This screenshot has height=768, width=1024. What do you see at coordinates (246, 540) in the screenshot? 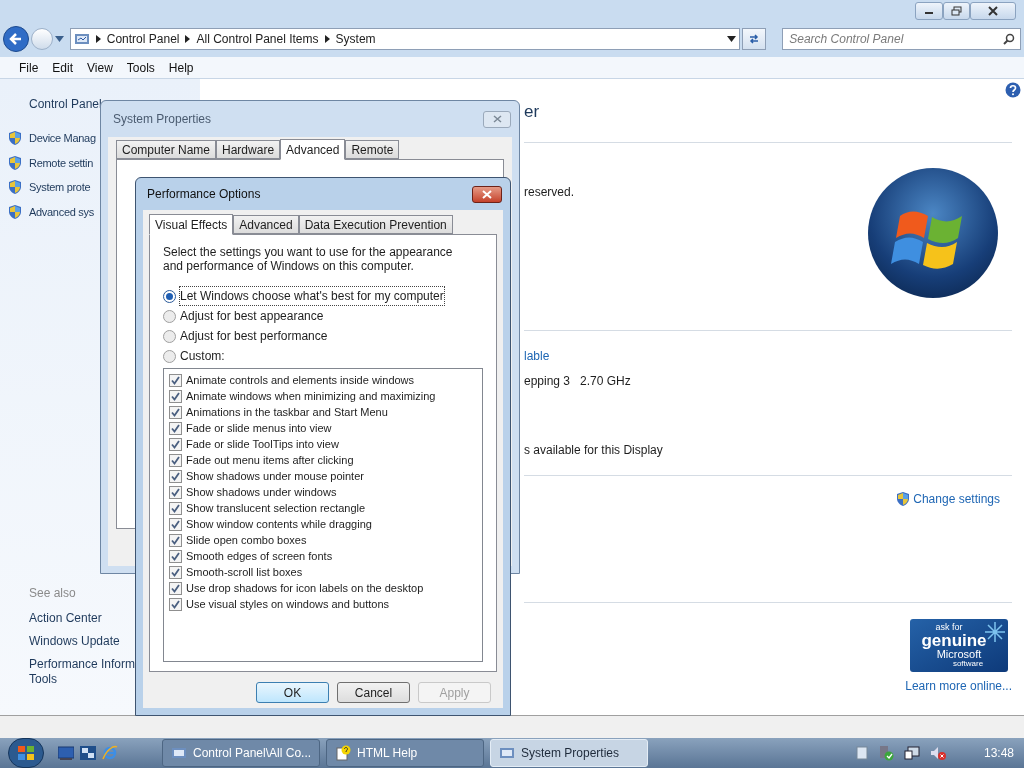
I see `checkbox-label: Slide open combo boxes` at bounding box center [246, 540].